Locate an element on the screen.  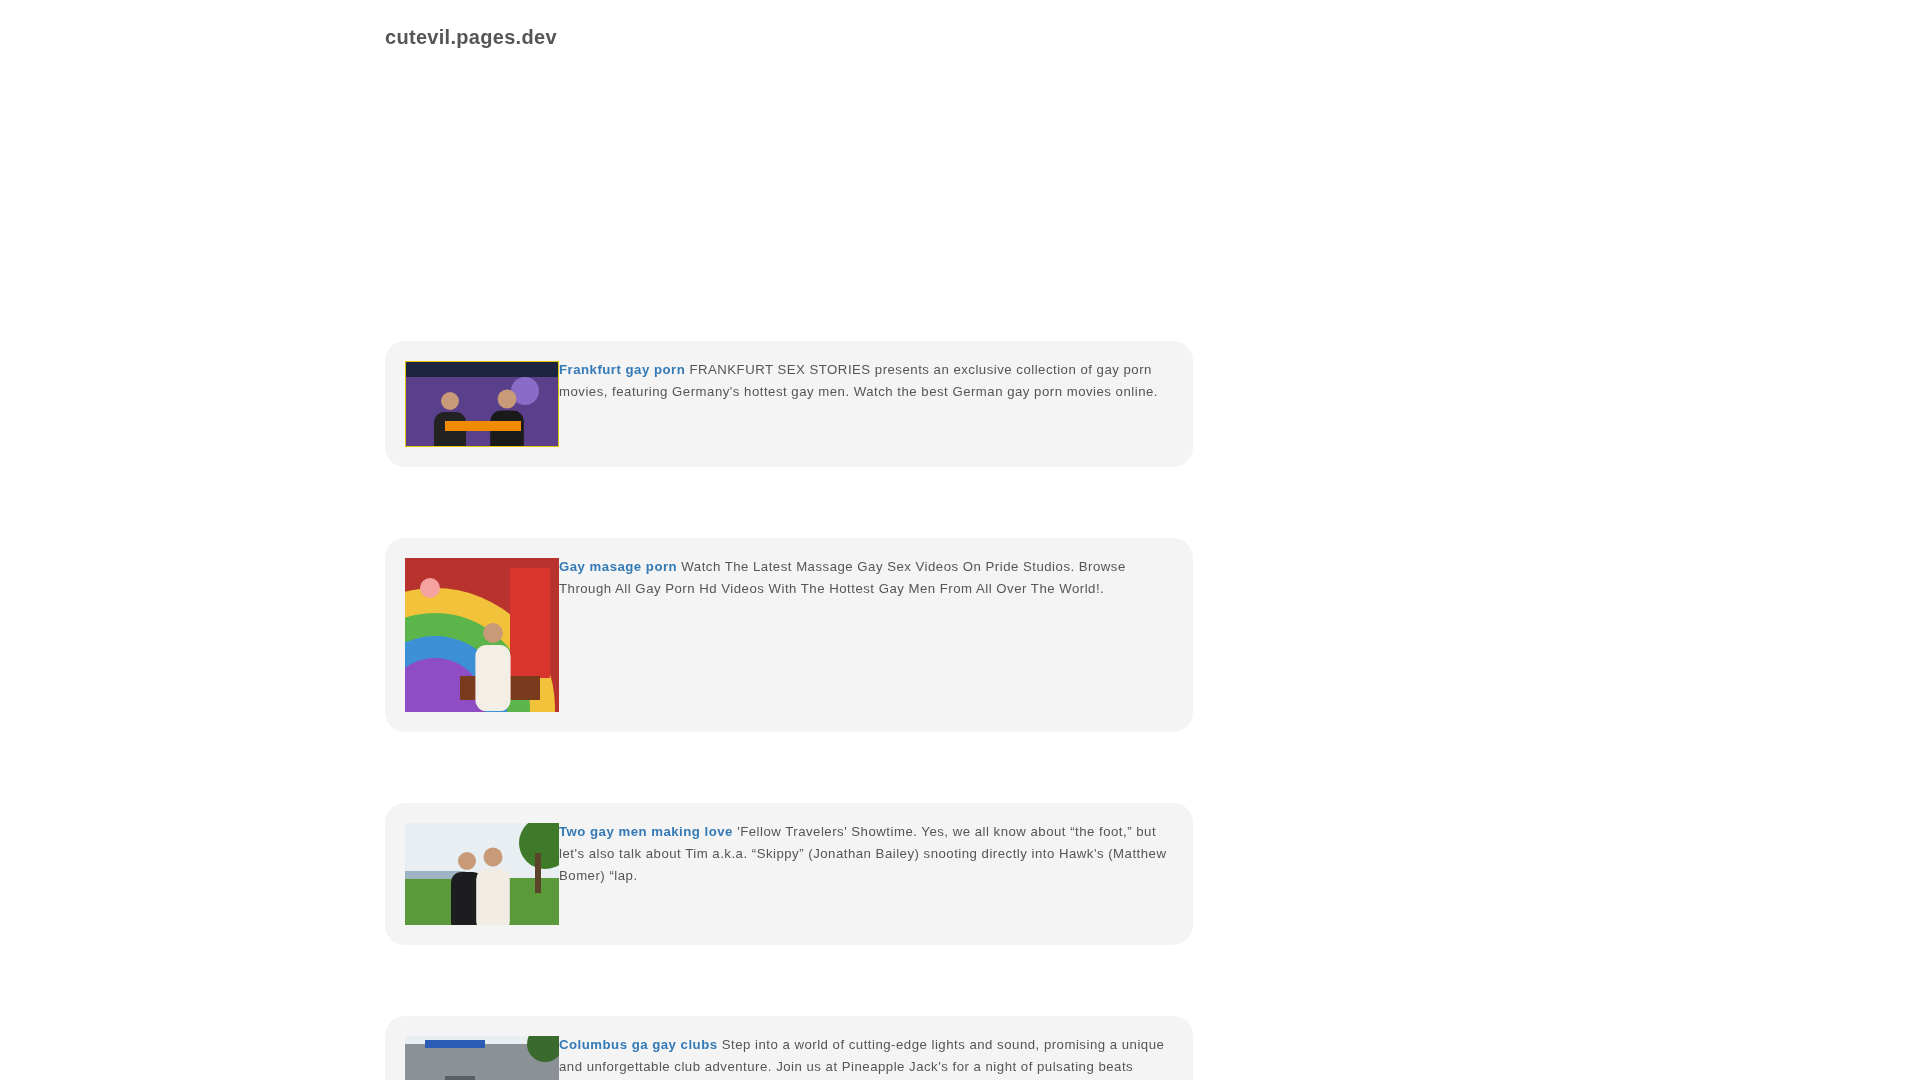
post-text: Gay masage porn Watch The Latest Massage Gay Sex Videos On Pride Studios. Browse Through All Gay Porn Hd Videos With The Hottest Gay Men From All Over The World!. is located at coordinates (843, 578).